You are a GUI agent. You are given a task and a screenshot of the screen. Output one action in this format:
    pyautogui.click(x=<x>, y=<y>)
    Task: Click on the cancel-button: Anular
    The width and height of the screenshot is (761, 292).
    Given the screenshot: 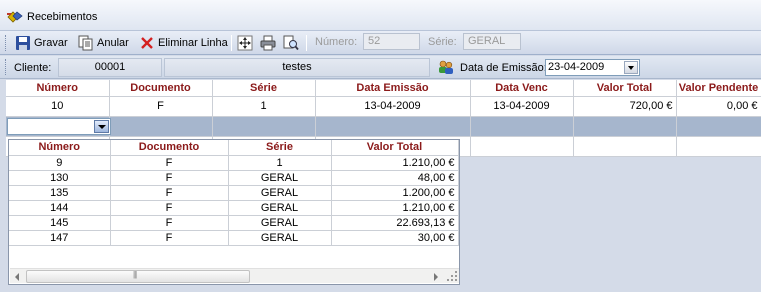 What is the action you would take?
    pyautogui.click(x=103, y=43)
    